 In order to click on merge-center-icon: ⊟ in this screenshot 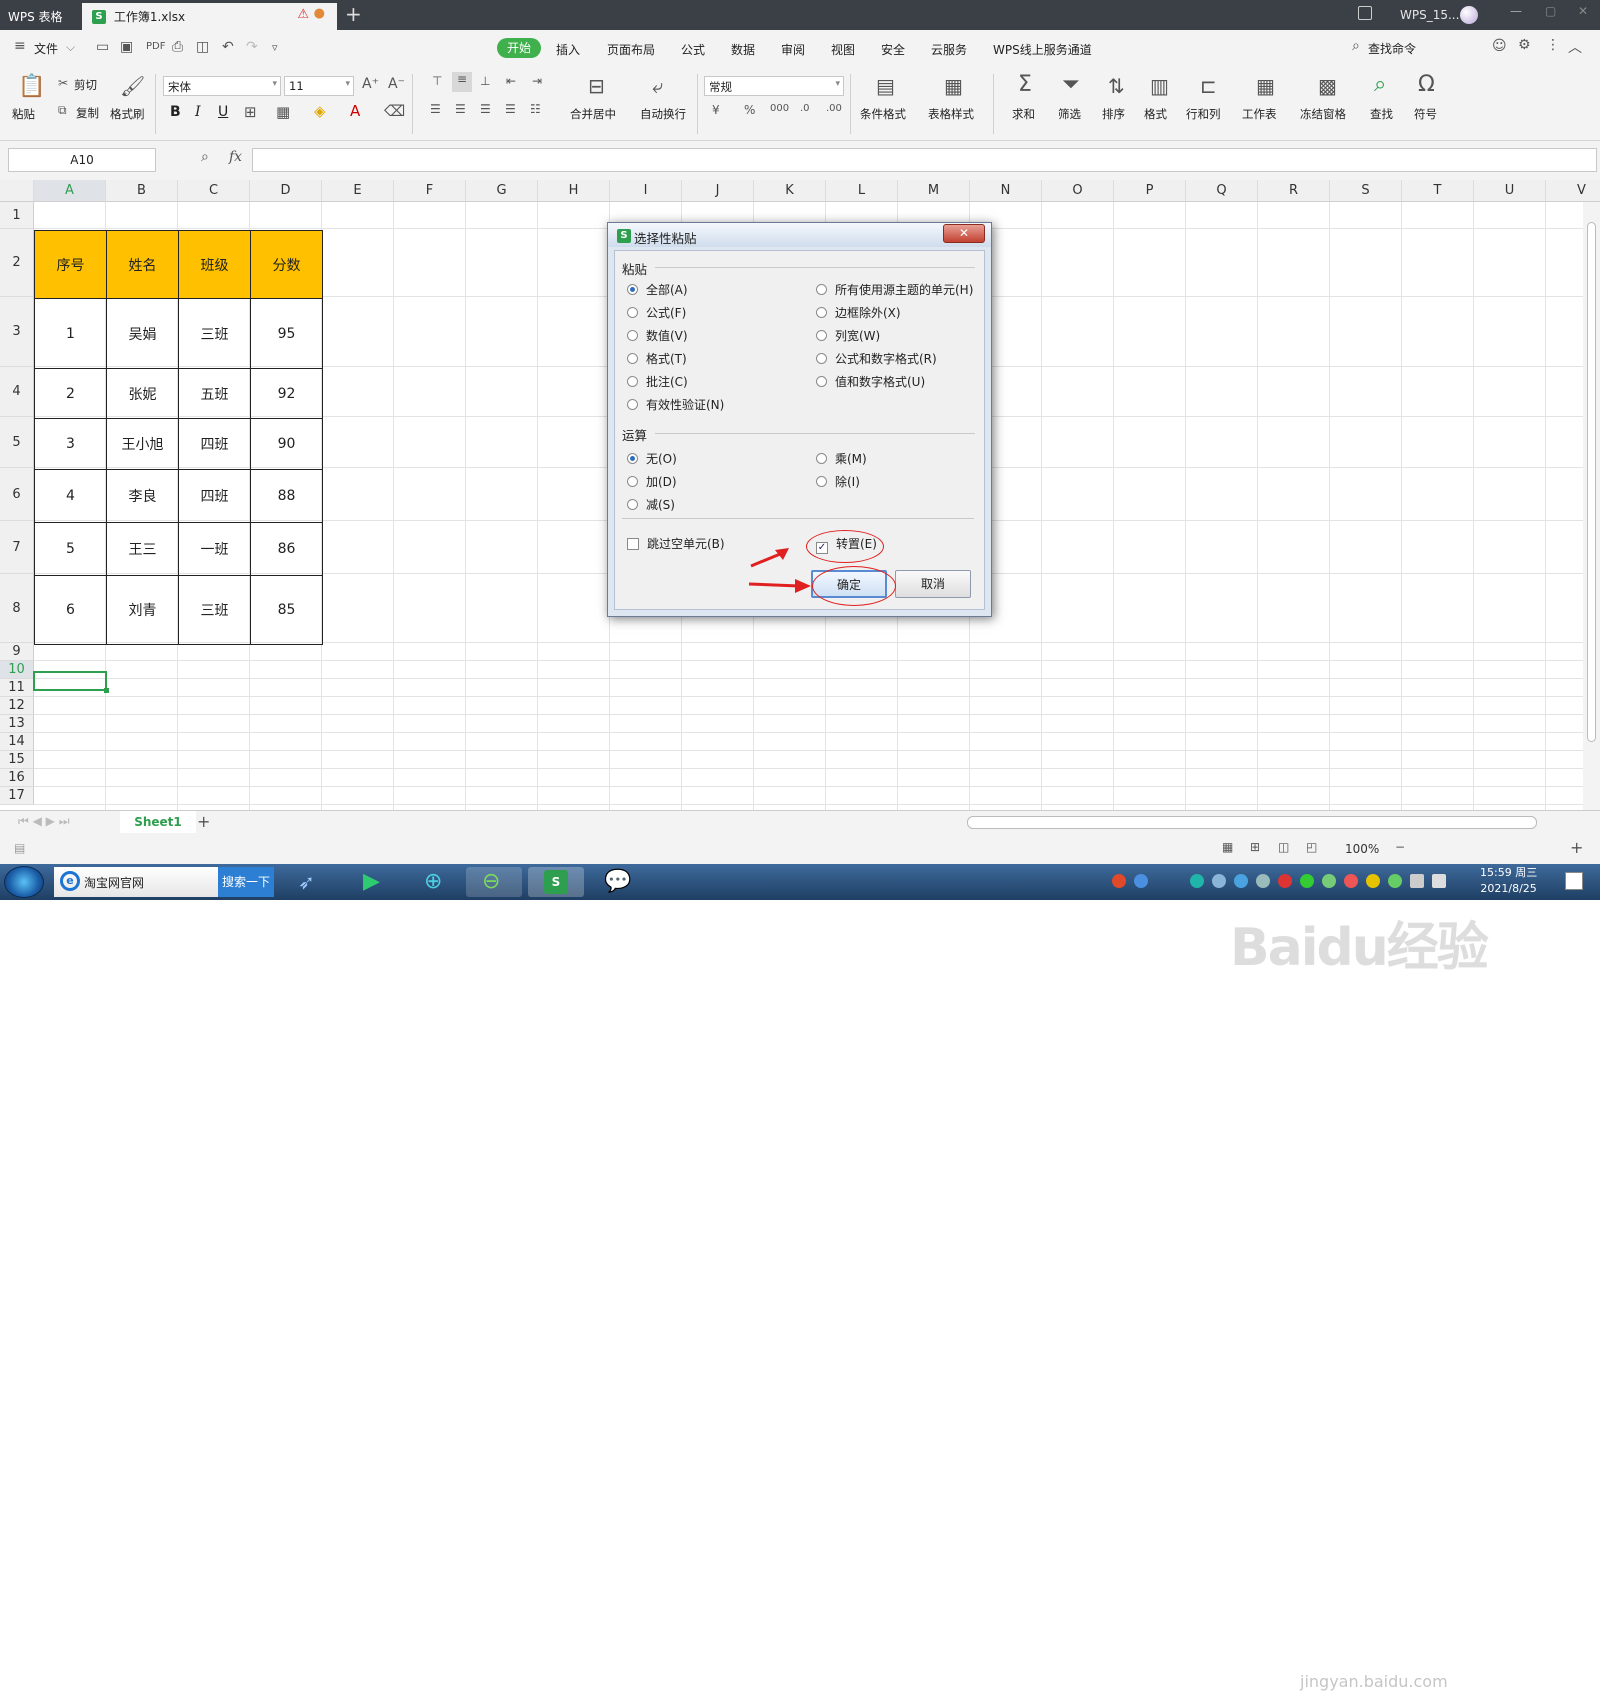, I will do `click(596, 86)`.